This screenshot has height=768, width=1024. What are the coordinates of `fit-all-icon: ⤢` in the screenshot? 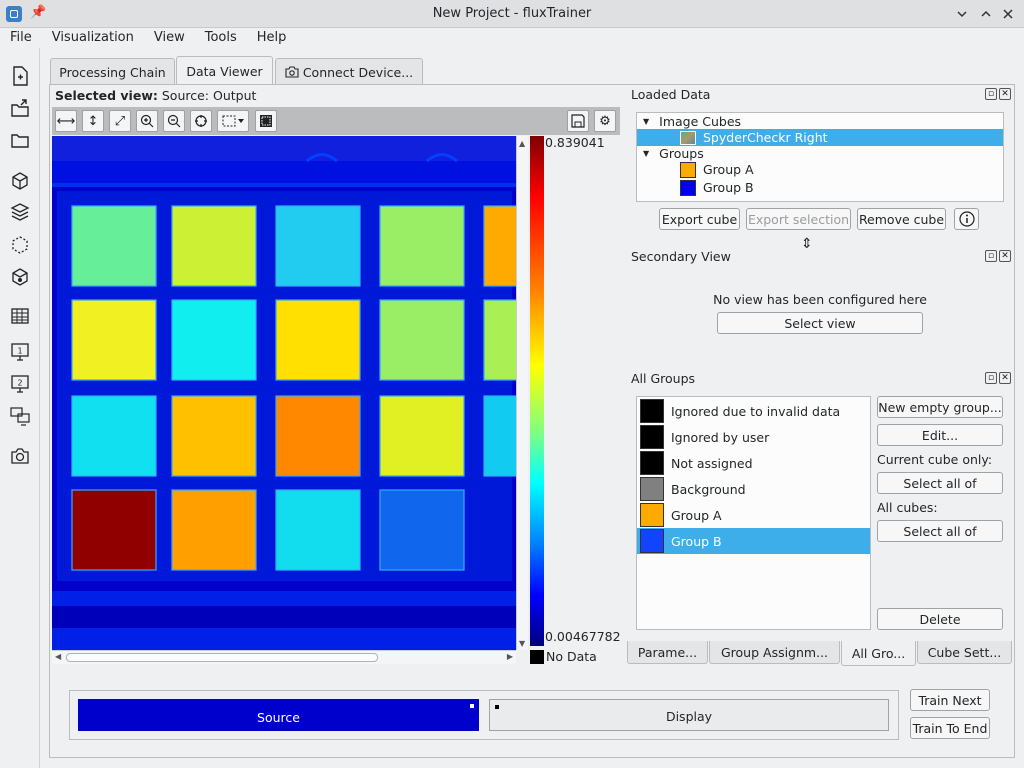 It's located at (120, 121).